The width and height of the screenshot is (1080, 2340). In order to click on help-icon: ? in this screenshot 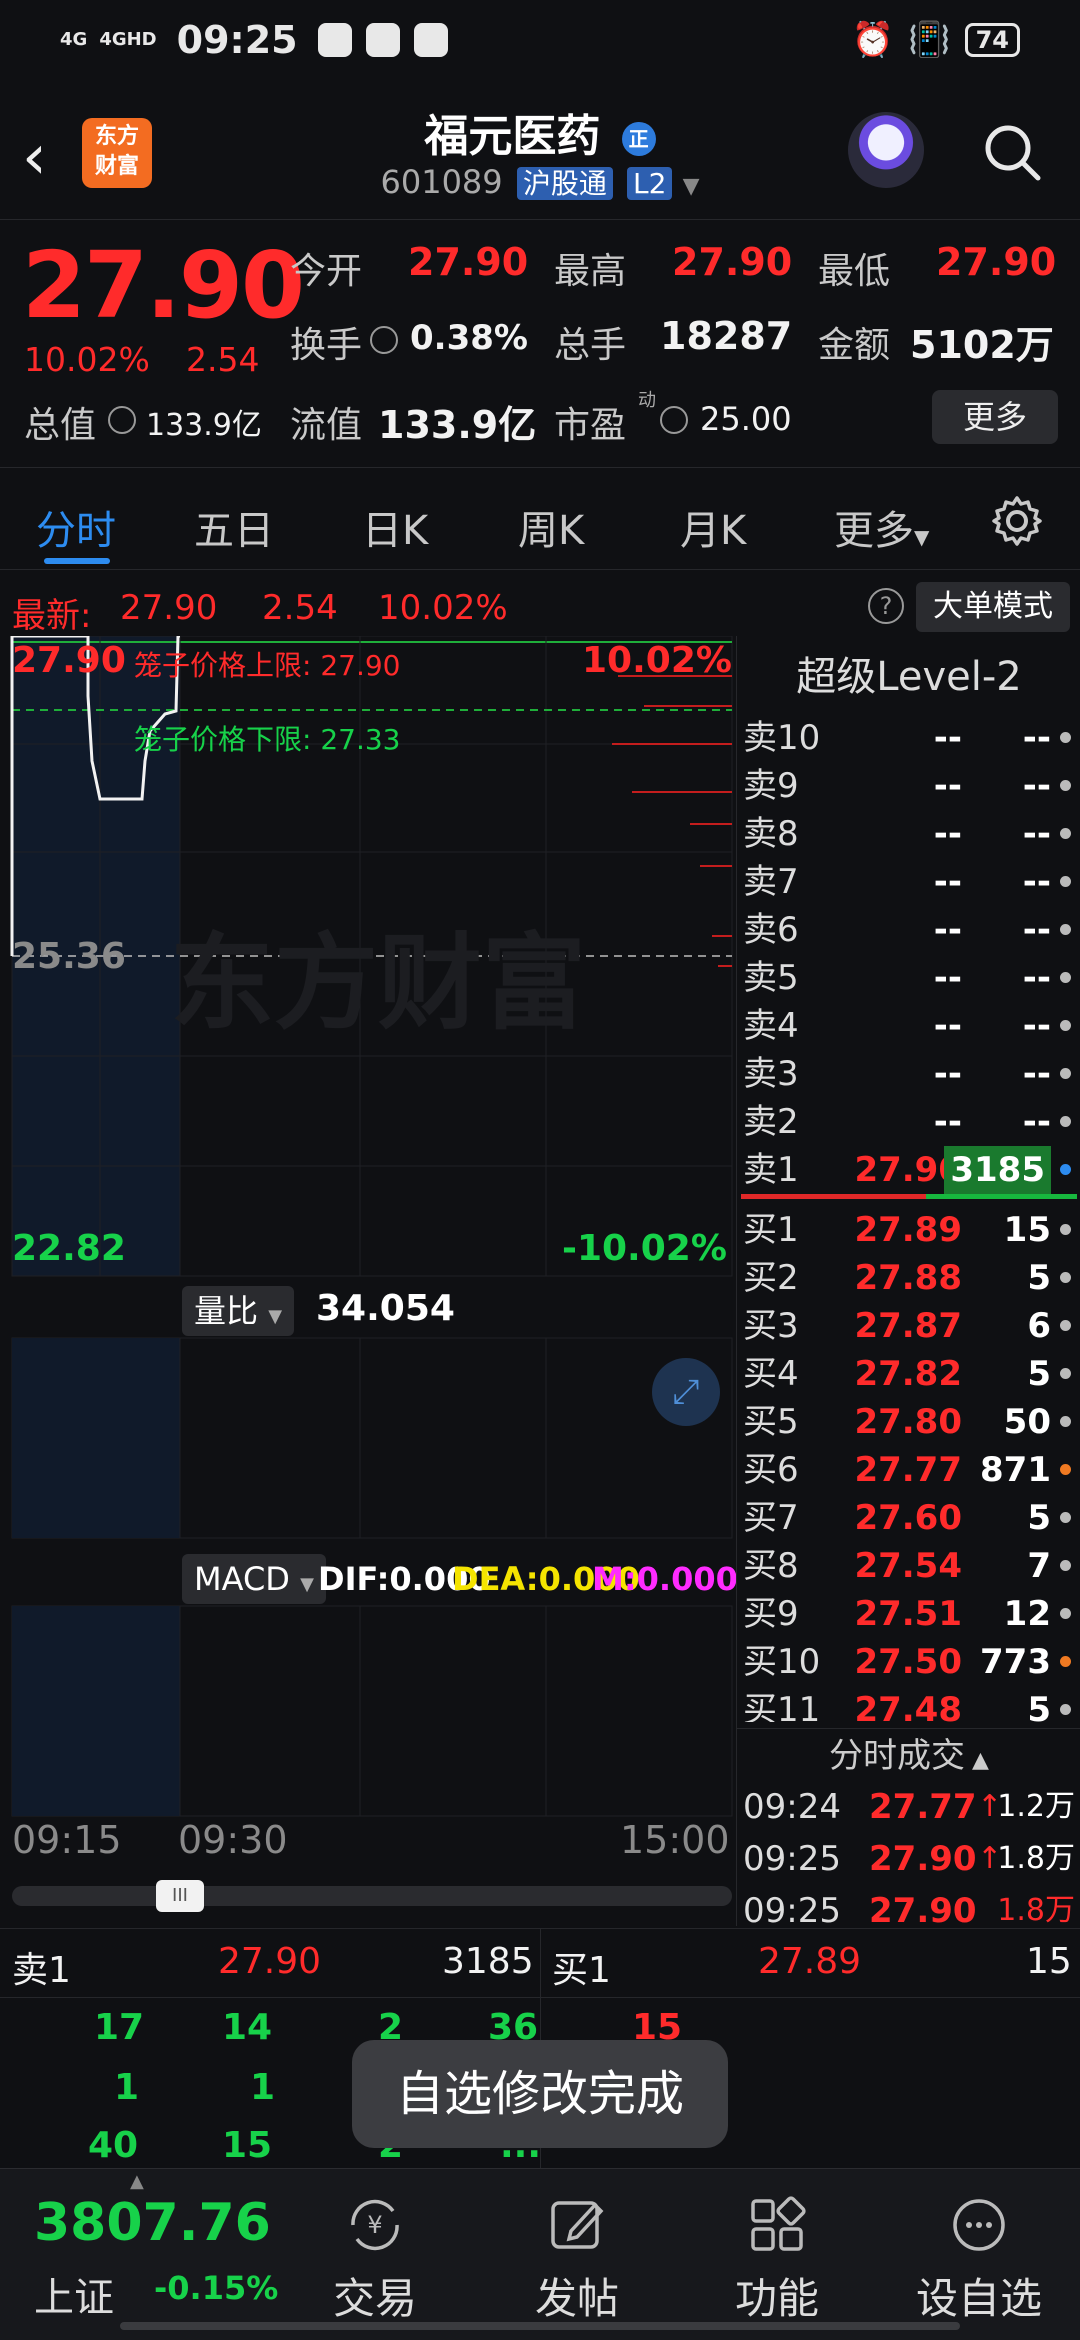, I will do `click(886, 606)`.